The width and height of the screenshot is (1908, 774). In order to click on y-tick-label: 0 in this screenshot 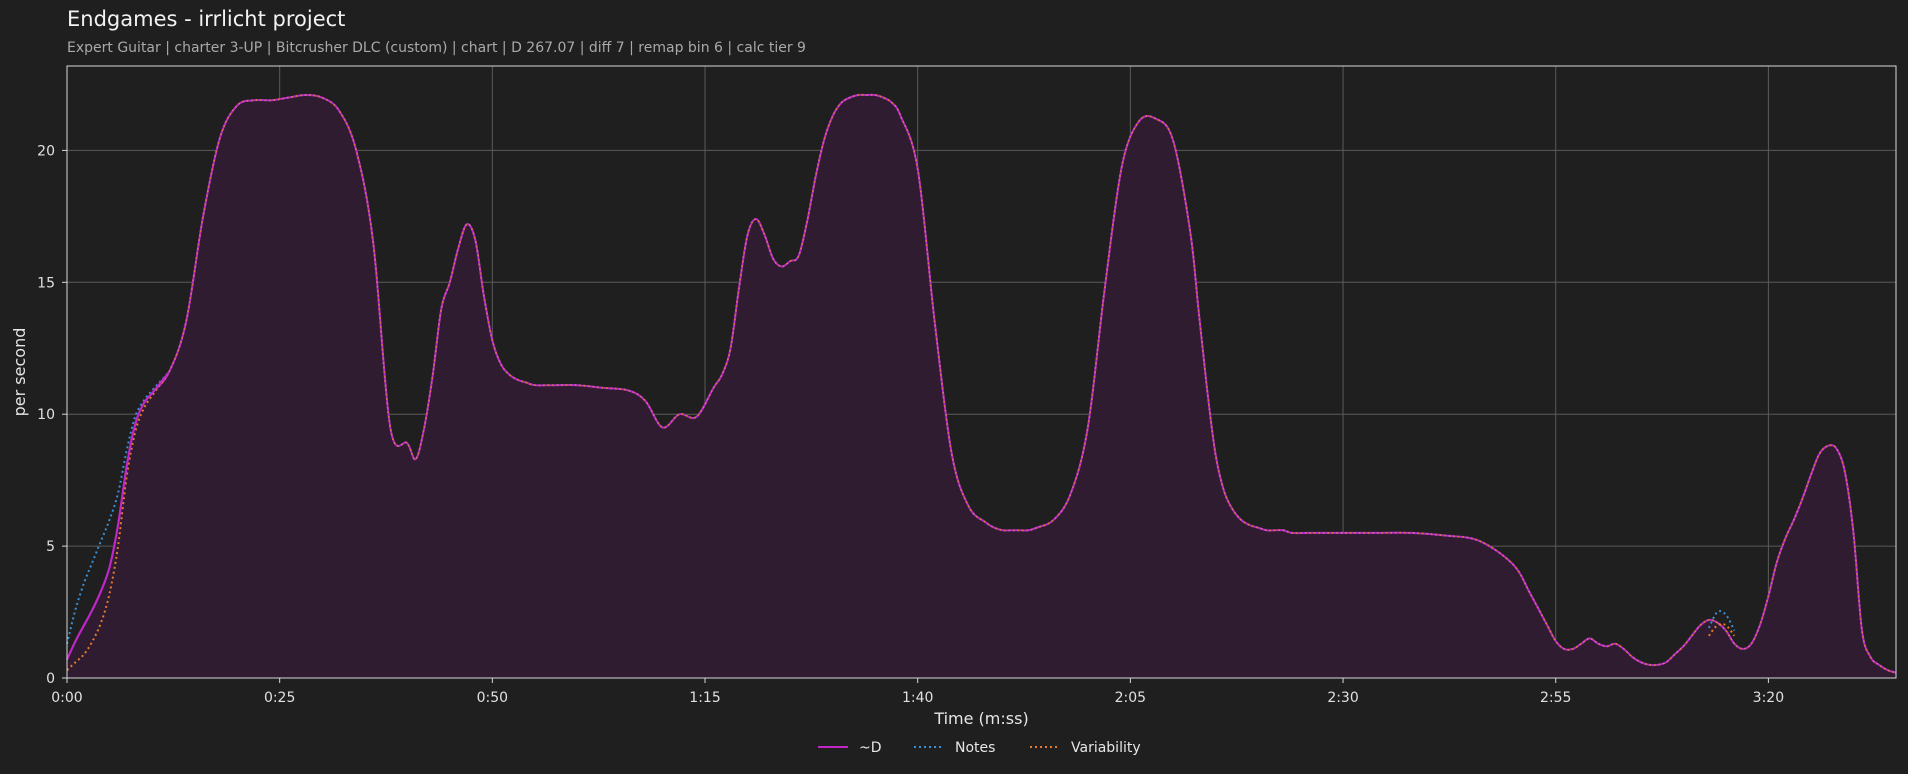, I will do `click(50, 679)`.